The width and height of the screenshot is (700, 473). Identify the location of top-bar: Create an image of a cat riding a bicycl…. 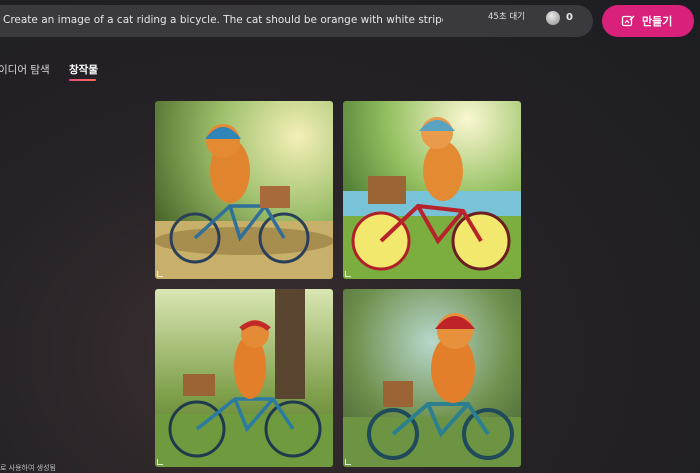
(350, 21).